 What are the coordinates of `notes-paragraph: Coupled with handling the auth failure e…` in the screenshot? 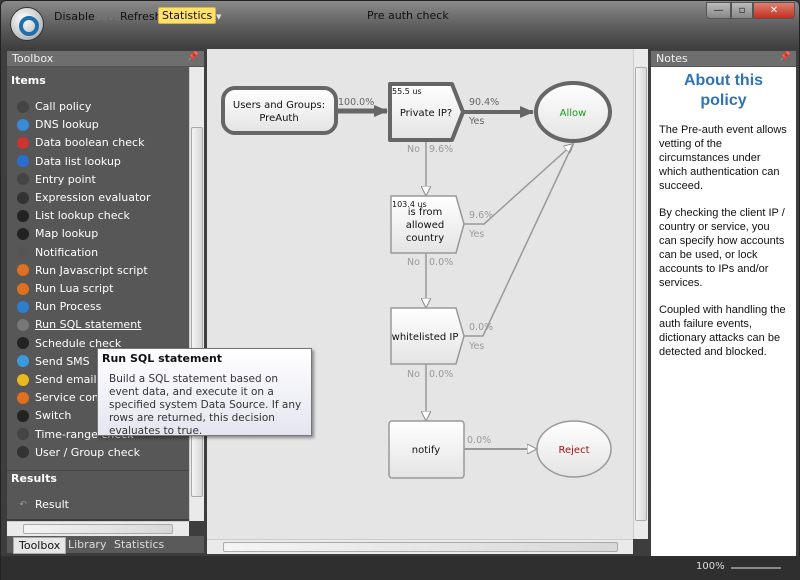 It's located at (722, 331).